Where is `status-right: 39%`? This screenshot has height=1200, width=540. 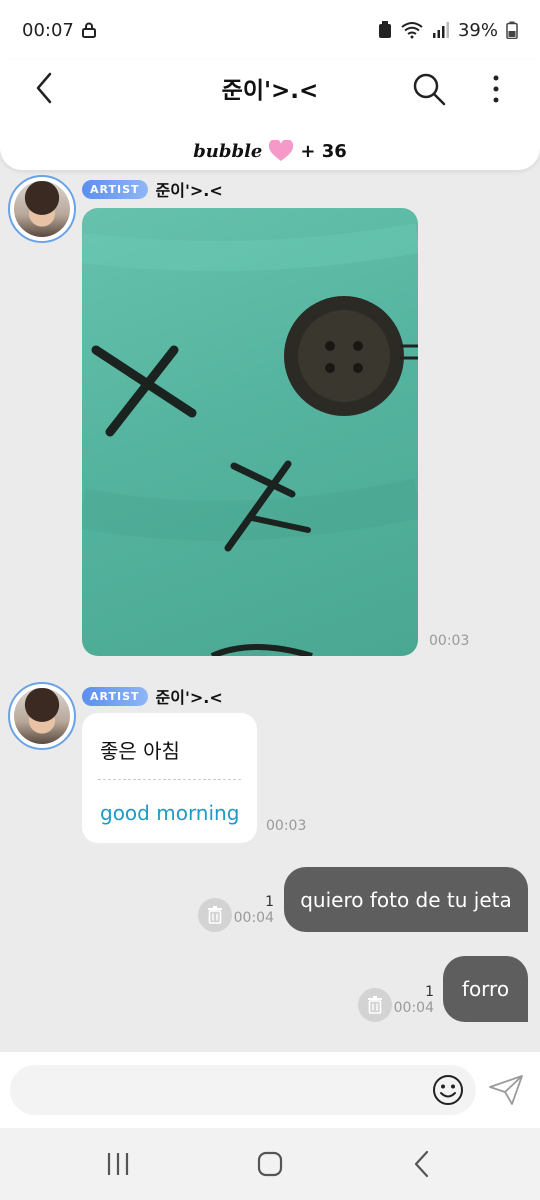 status-right: 39% is located at coordinates (448, 30).